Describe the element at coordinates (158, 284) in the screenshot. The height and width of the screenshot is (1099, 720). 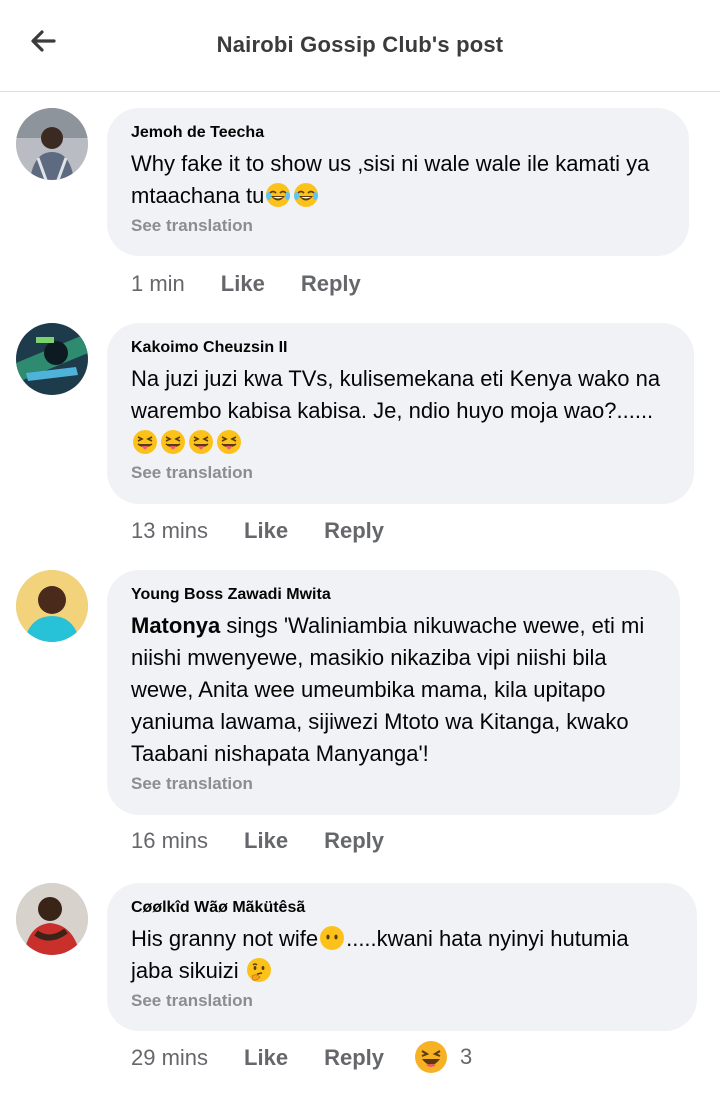
I see `comment-timestamp: 1 min` at that location.